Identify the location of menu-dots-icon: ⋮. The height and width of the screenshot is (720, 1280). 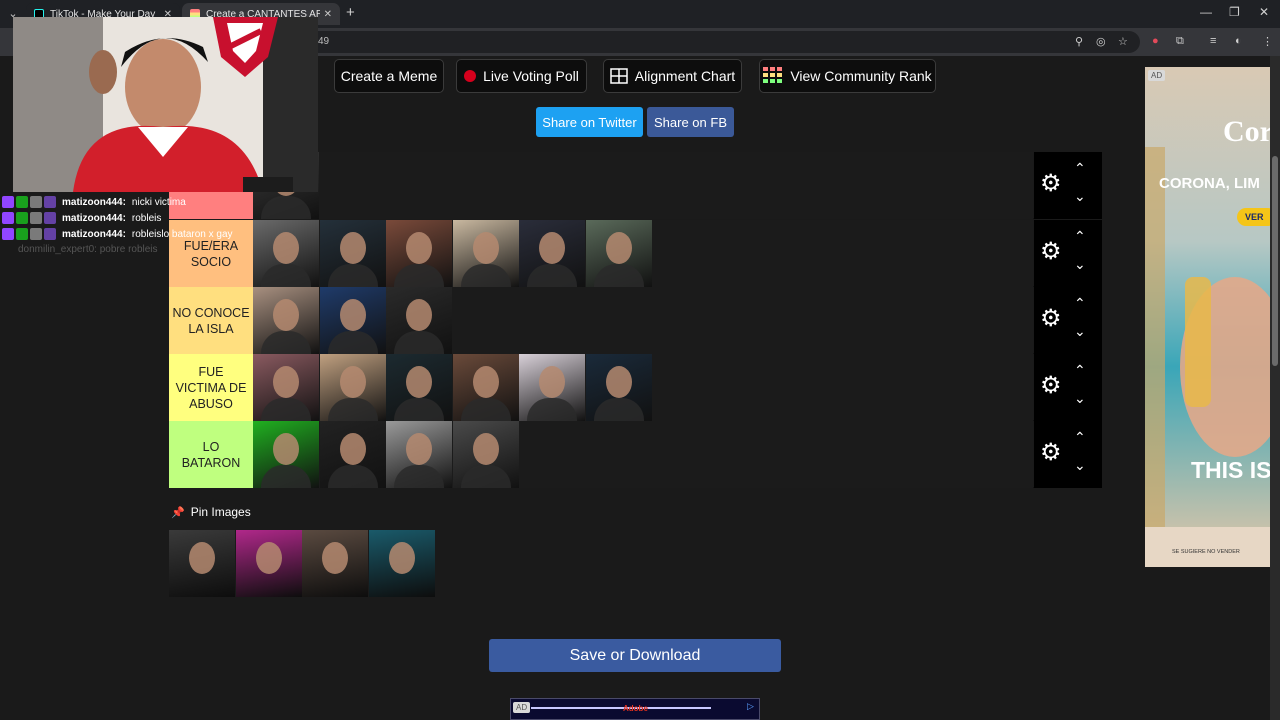
(1267, 41).